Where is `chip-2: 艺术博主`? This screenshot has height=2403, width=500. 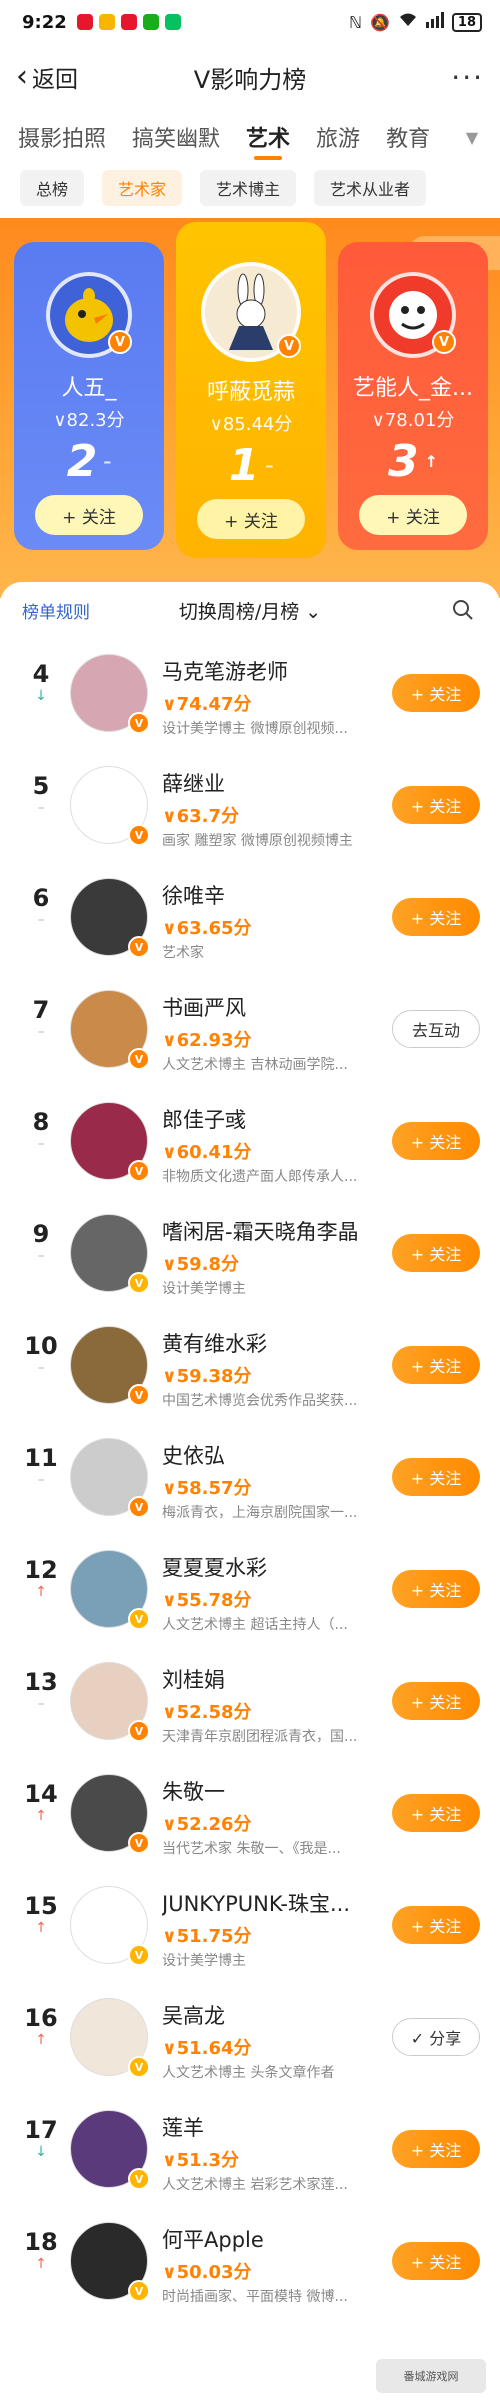 chip-2: 艺术博主 is located at coordinates (248, 188).